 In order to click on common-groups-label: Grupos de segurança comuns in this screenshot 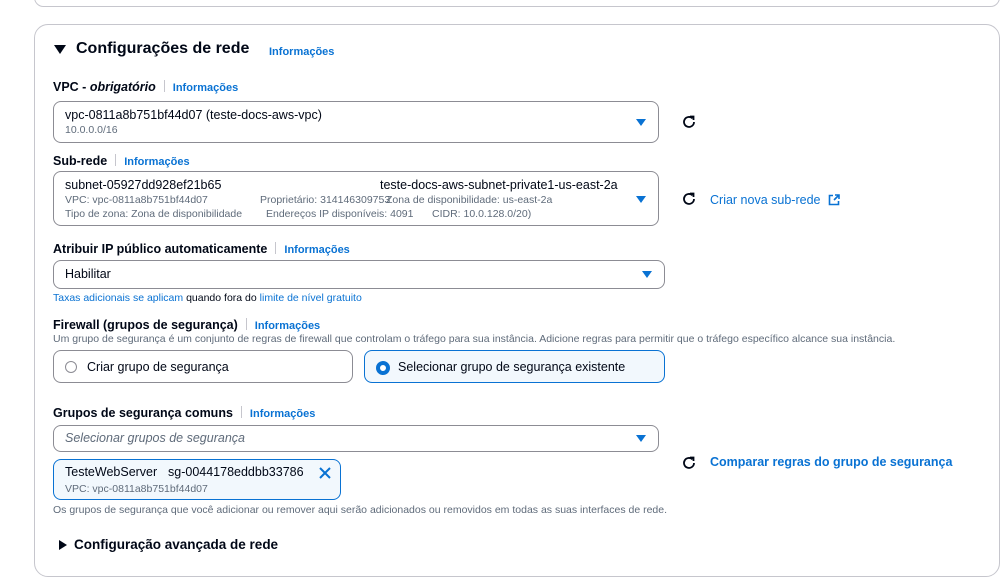, I will do `click(143, 413)`.